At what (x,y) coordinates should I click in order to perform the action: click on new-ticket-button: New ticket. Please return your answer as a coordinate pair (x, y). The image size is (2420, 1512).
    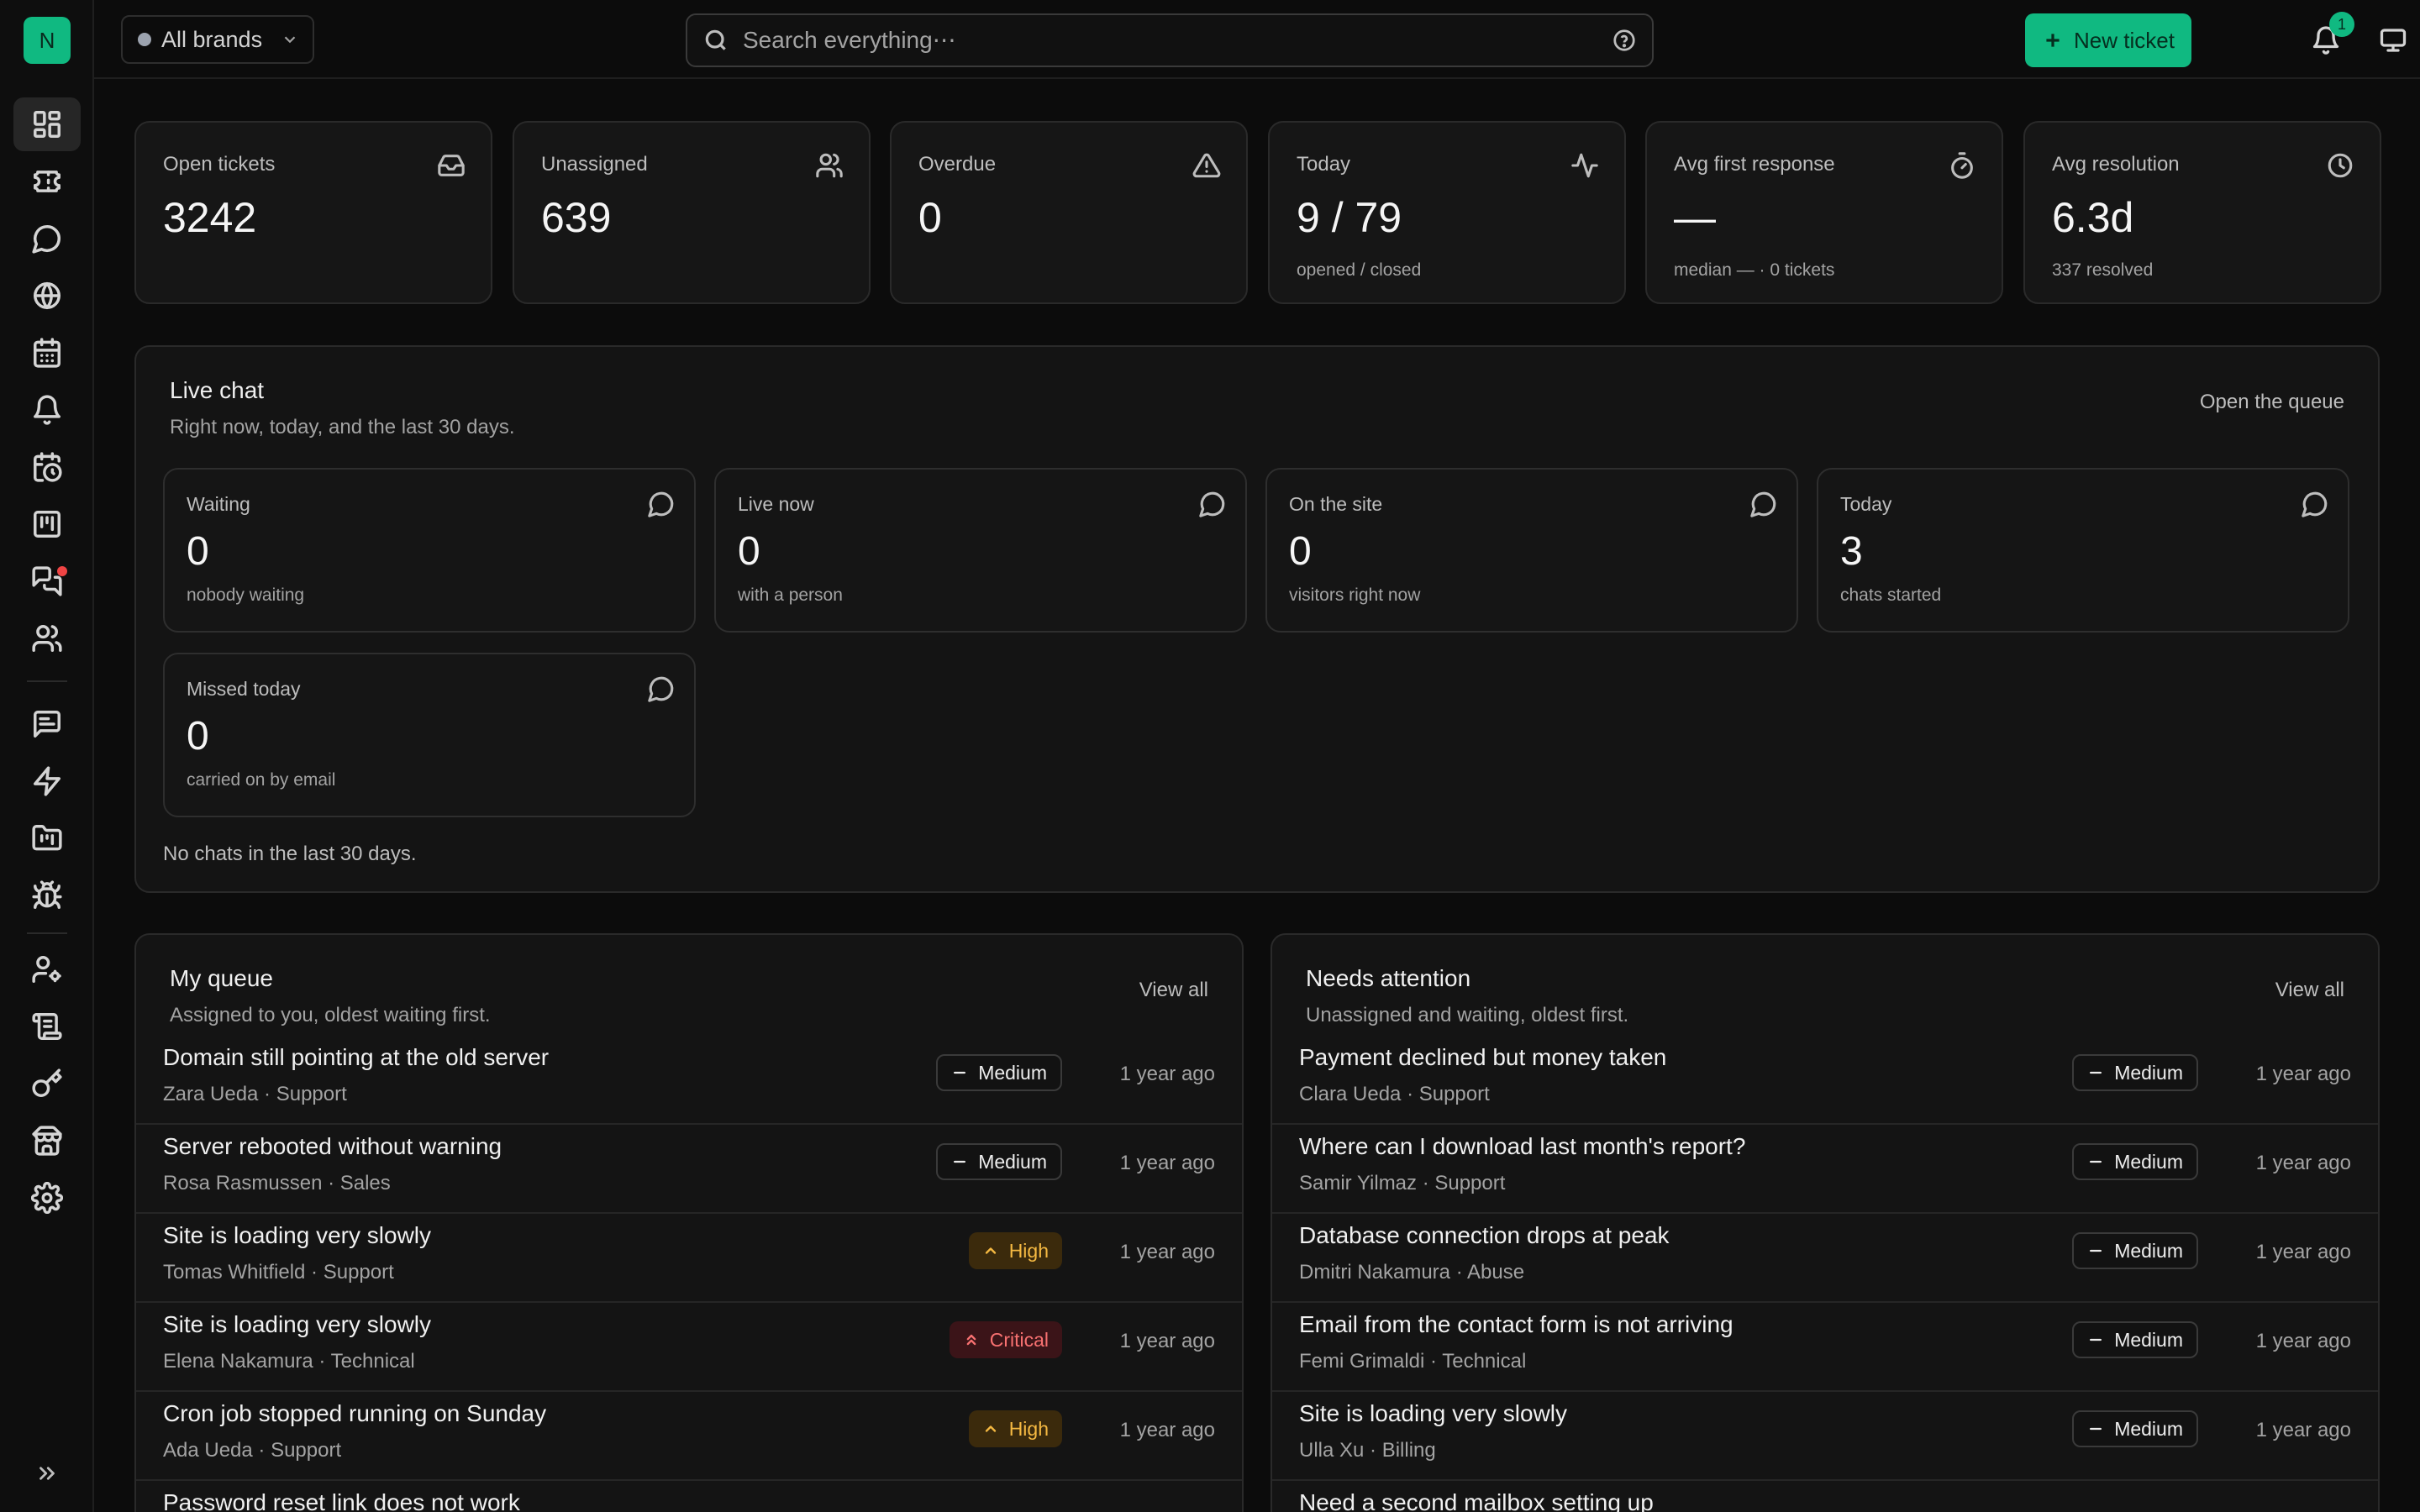
    Looking at the image, I should click on (2108, 40).